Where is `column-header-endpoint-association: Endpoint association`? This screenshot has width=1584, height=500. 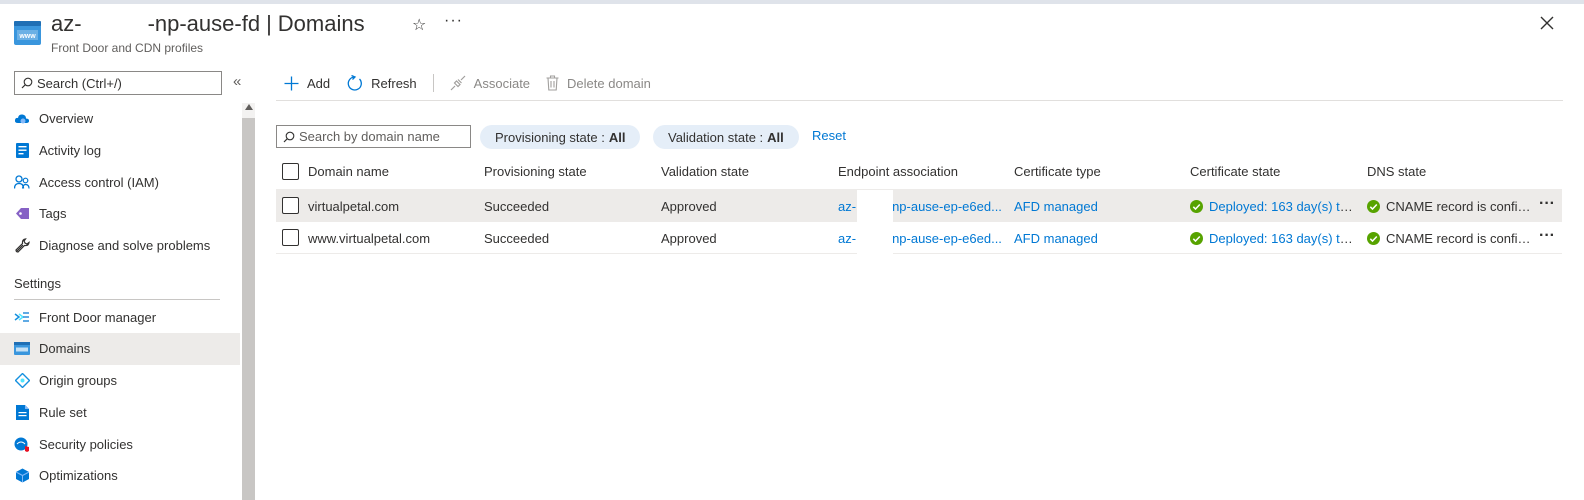 column-header-endpoint-association: Endpoint association is located at coordinates (898, 171).